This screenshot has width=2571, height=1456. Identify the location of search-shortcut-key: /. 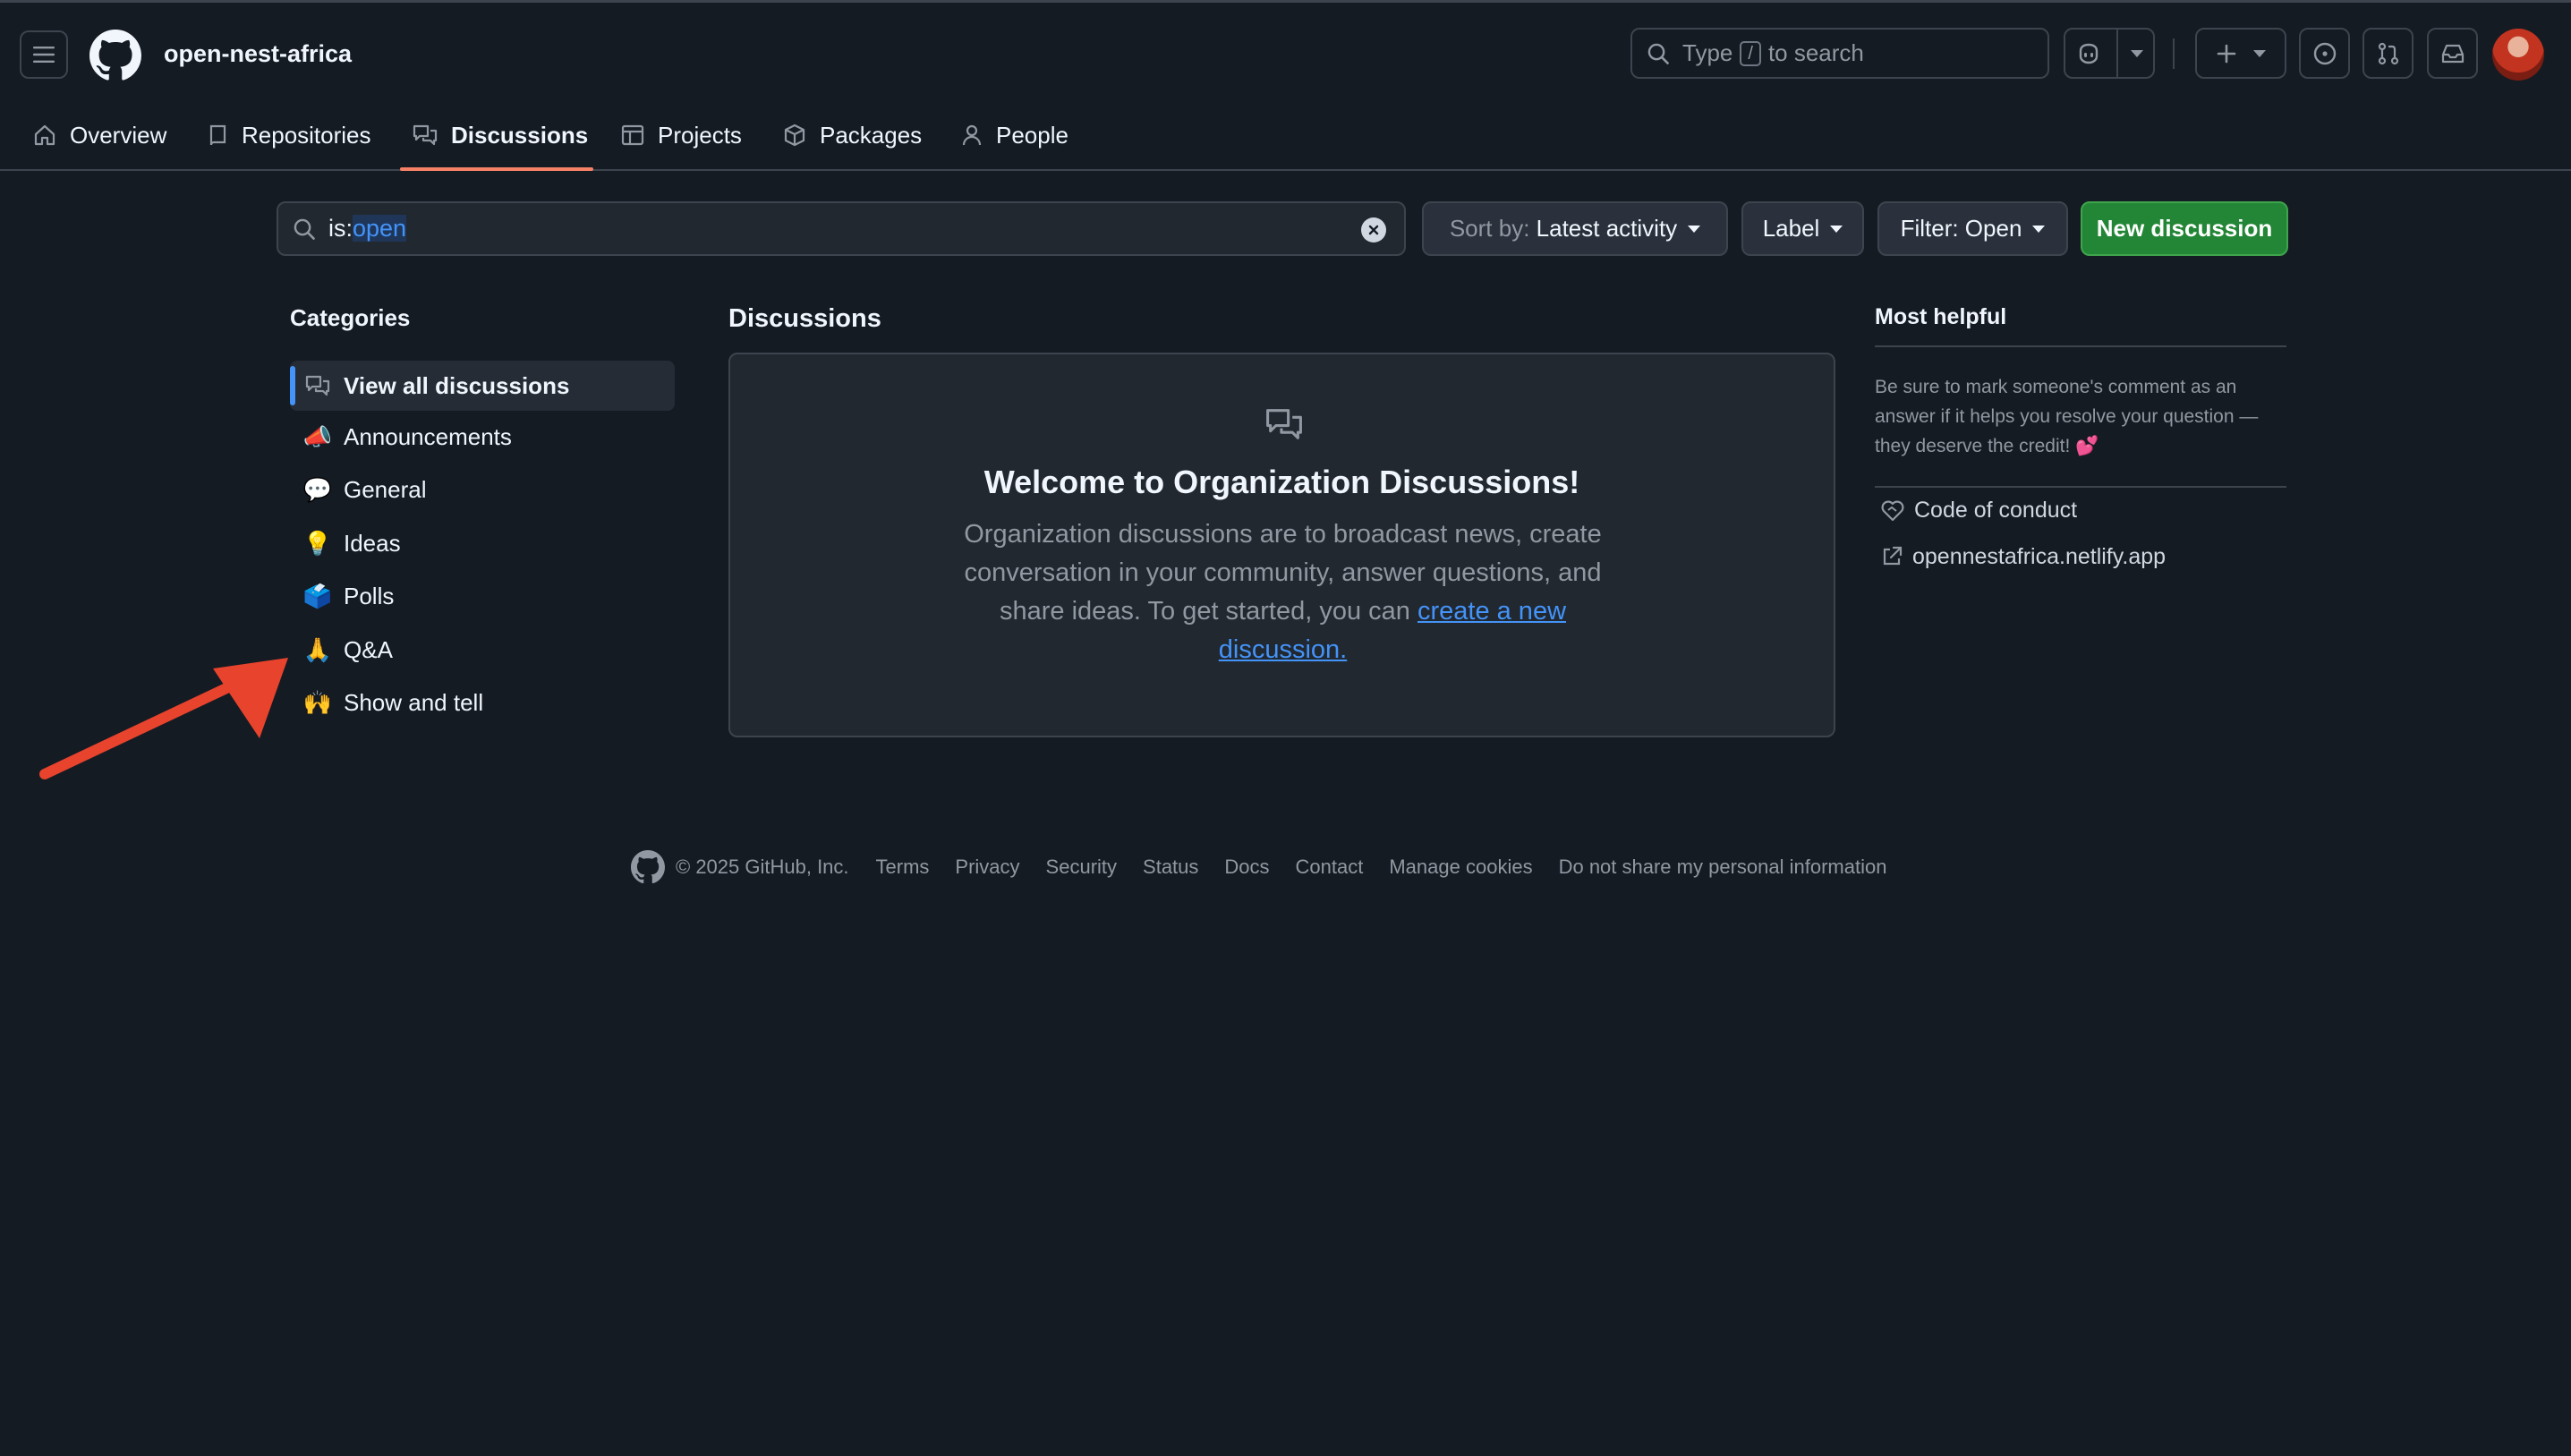
(1750, 53).